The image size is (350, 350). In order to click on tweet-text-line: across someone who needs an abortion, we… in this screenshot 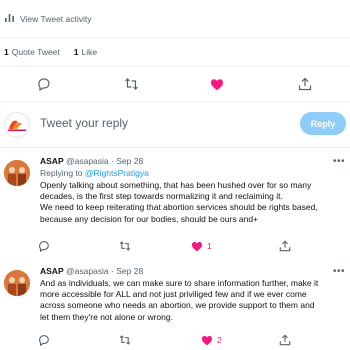, I will do `click(177, 305)`.